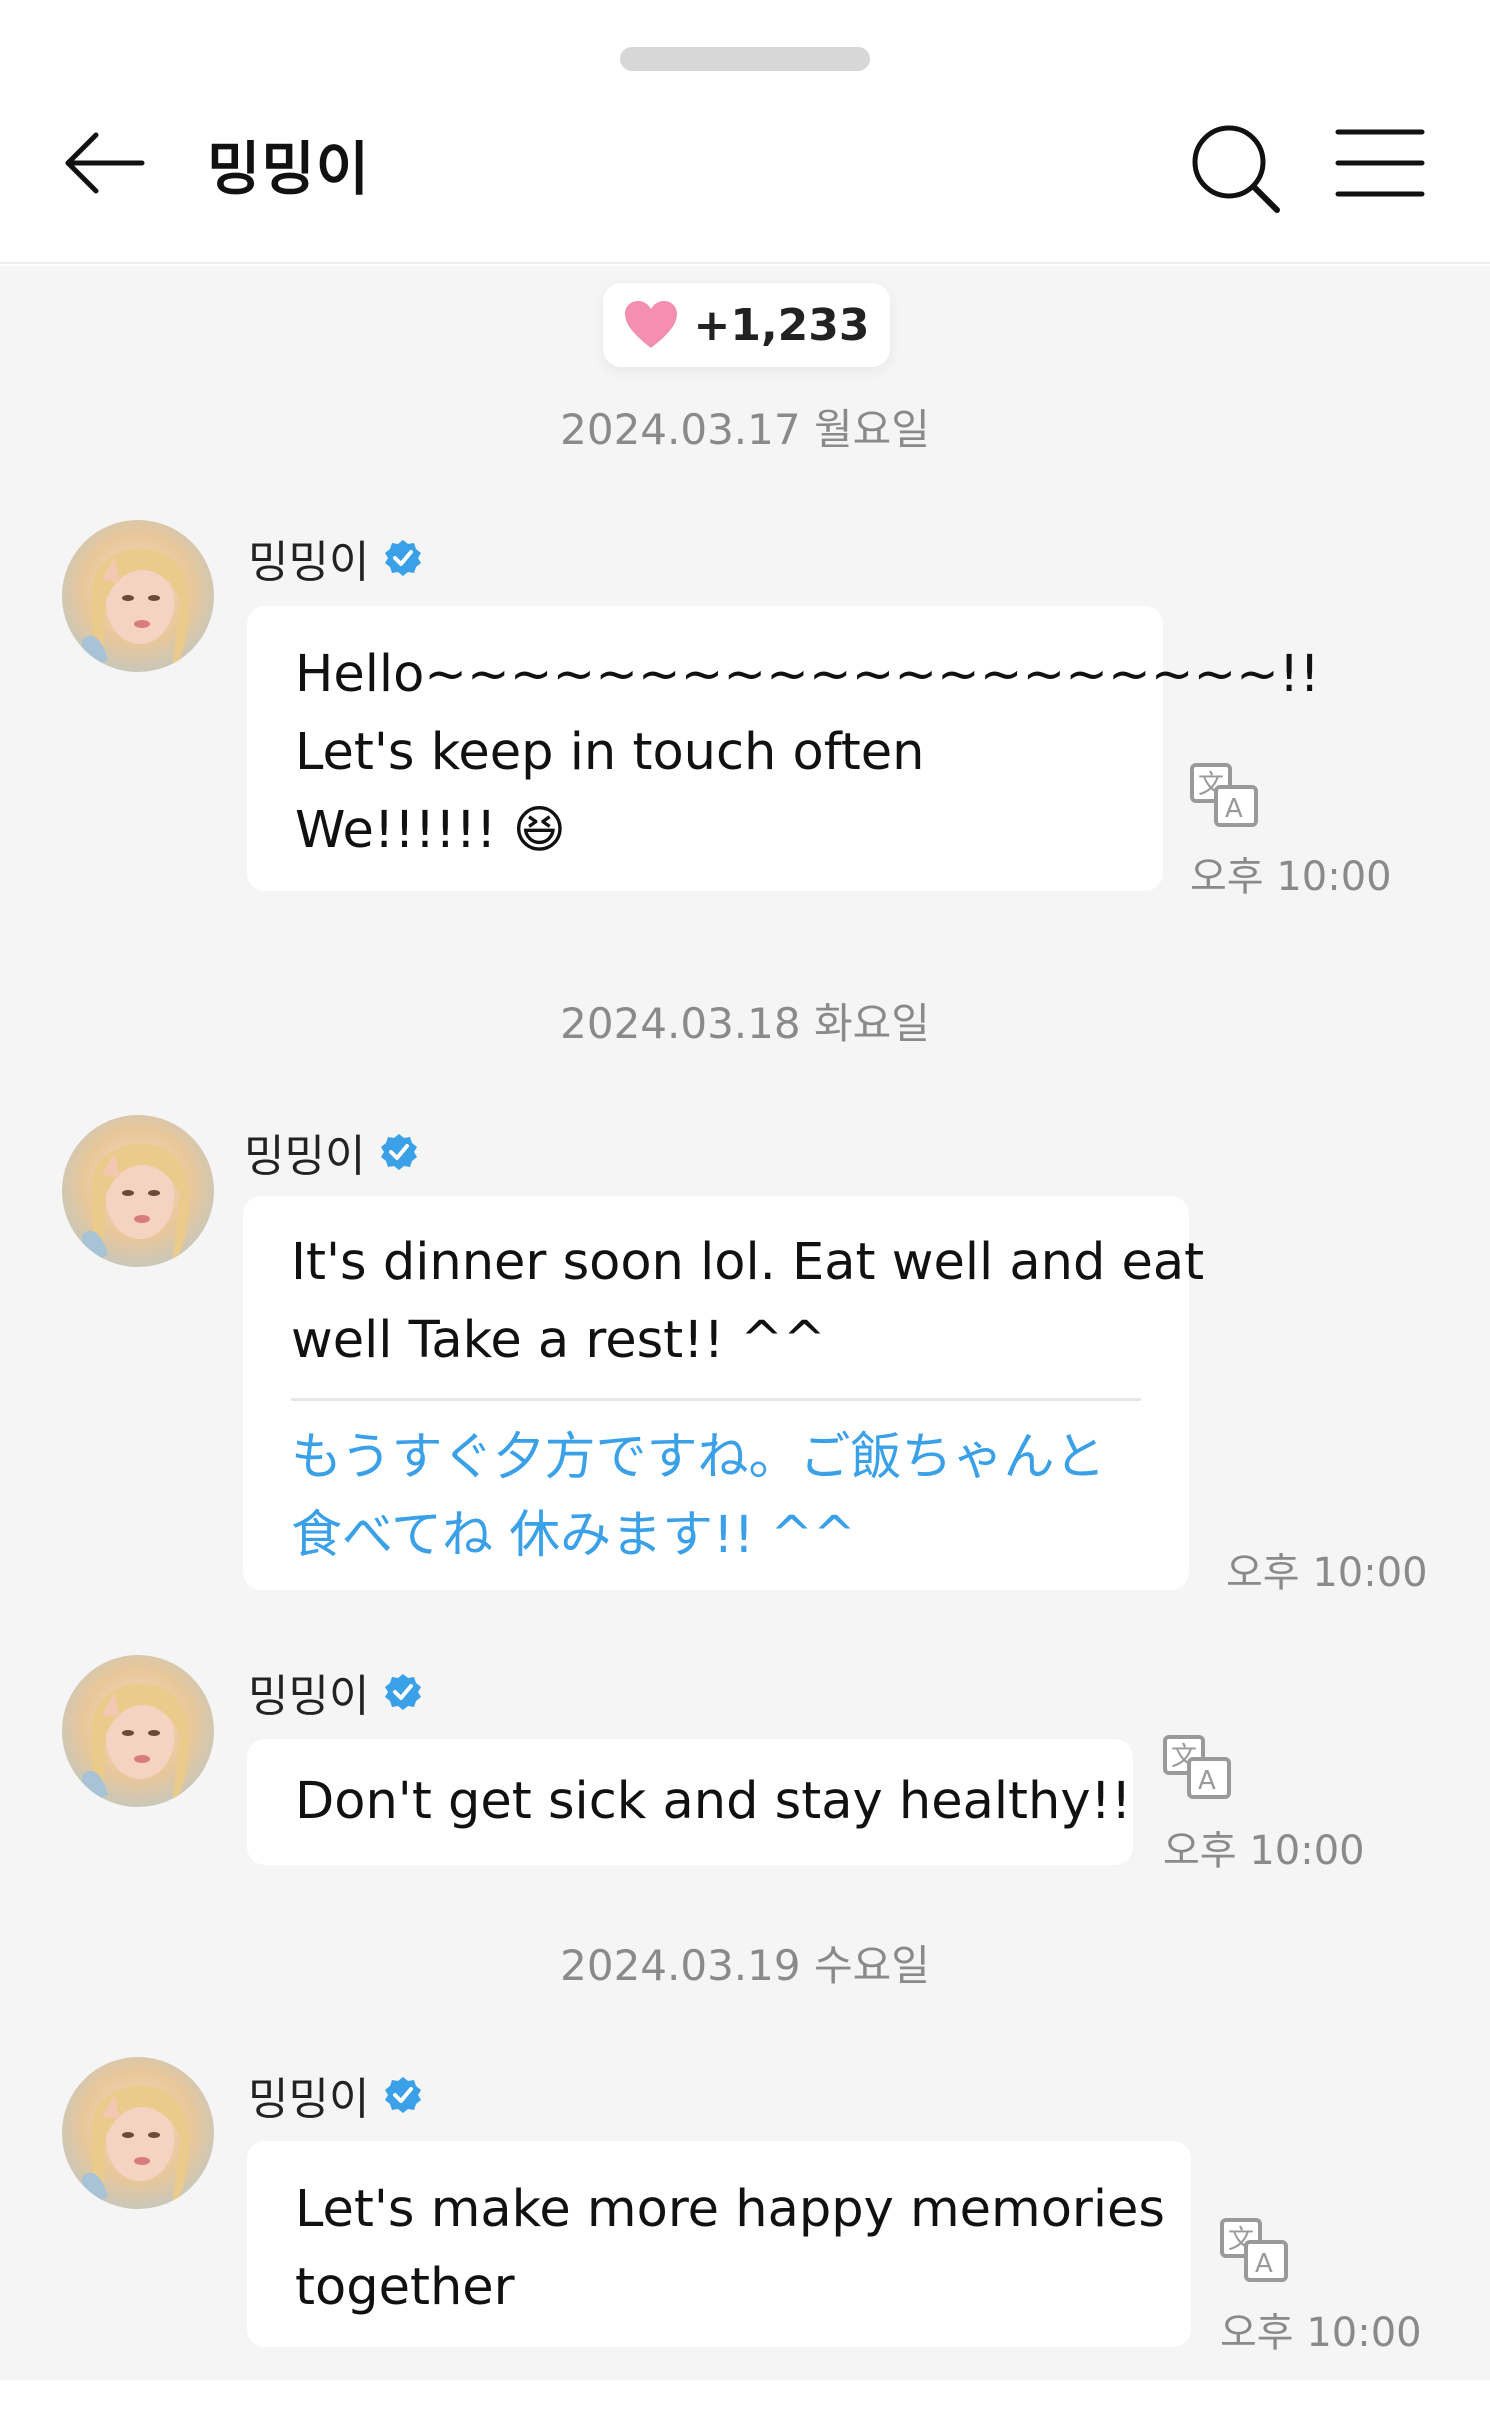 Image resolution: width=1490 pixels, height=2415 pixels. I want to click on like-count: +1,233, so click(781, 325).